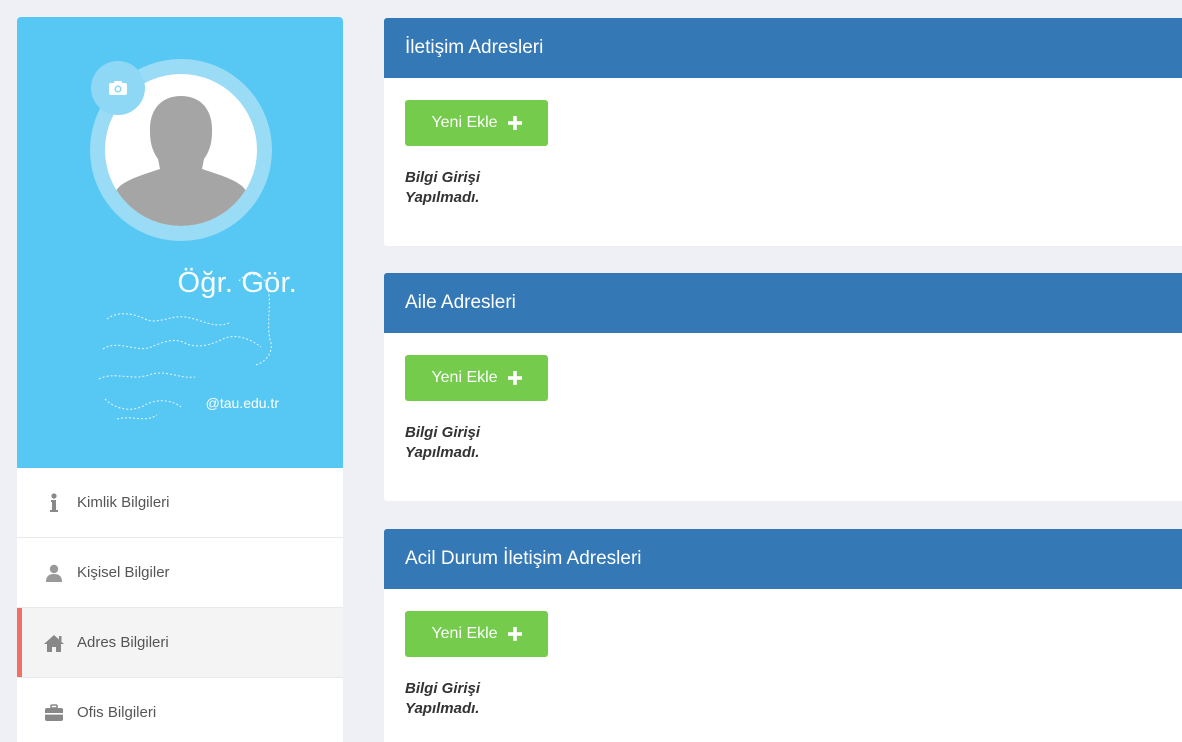  I want to click on user-icon, so click(54, 573).